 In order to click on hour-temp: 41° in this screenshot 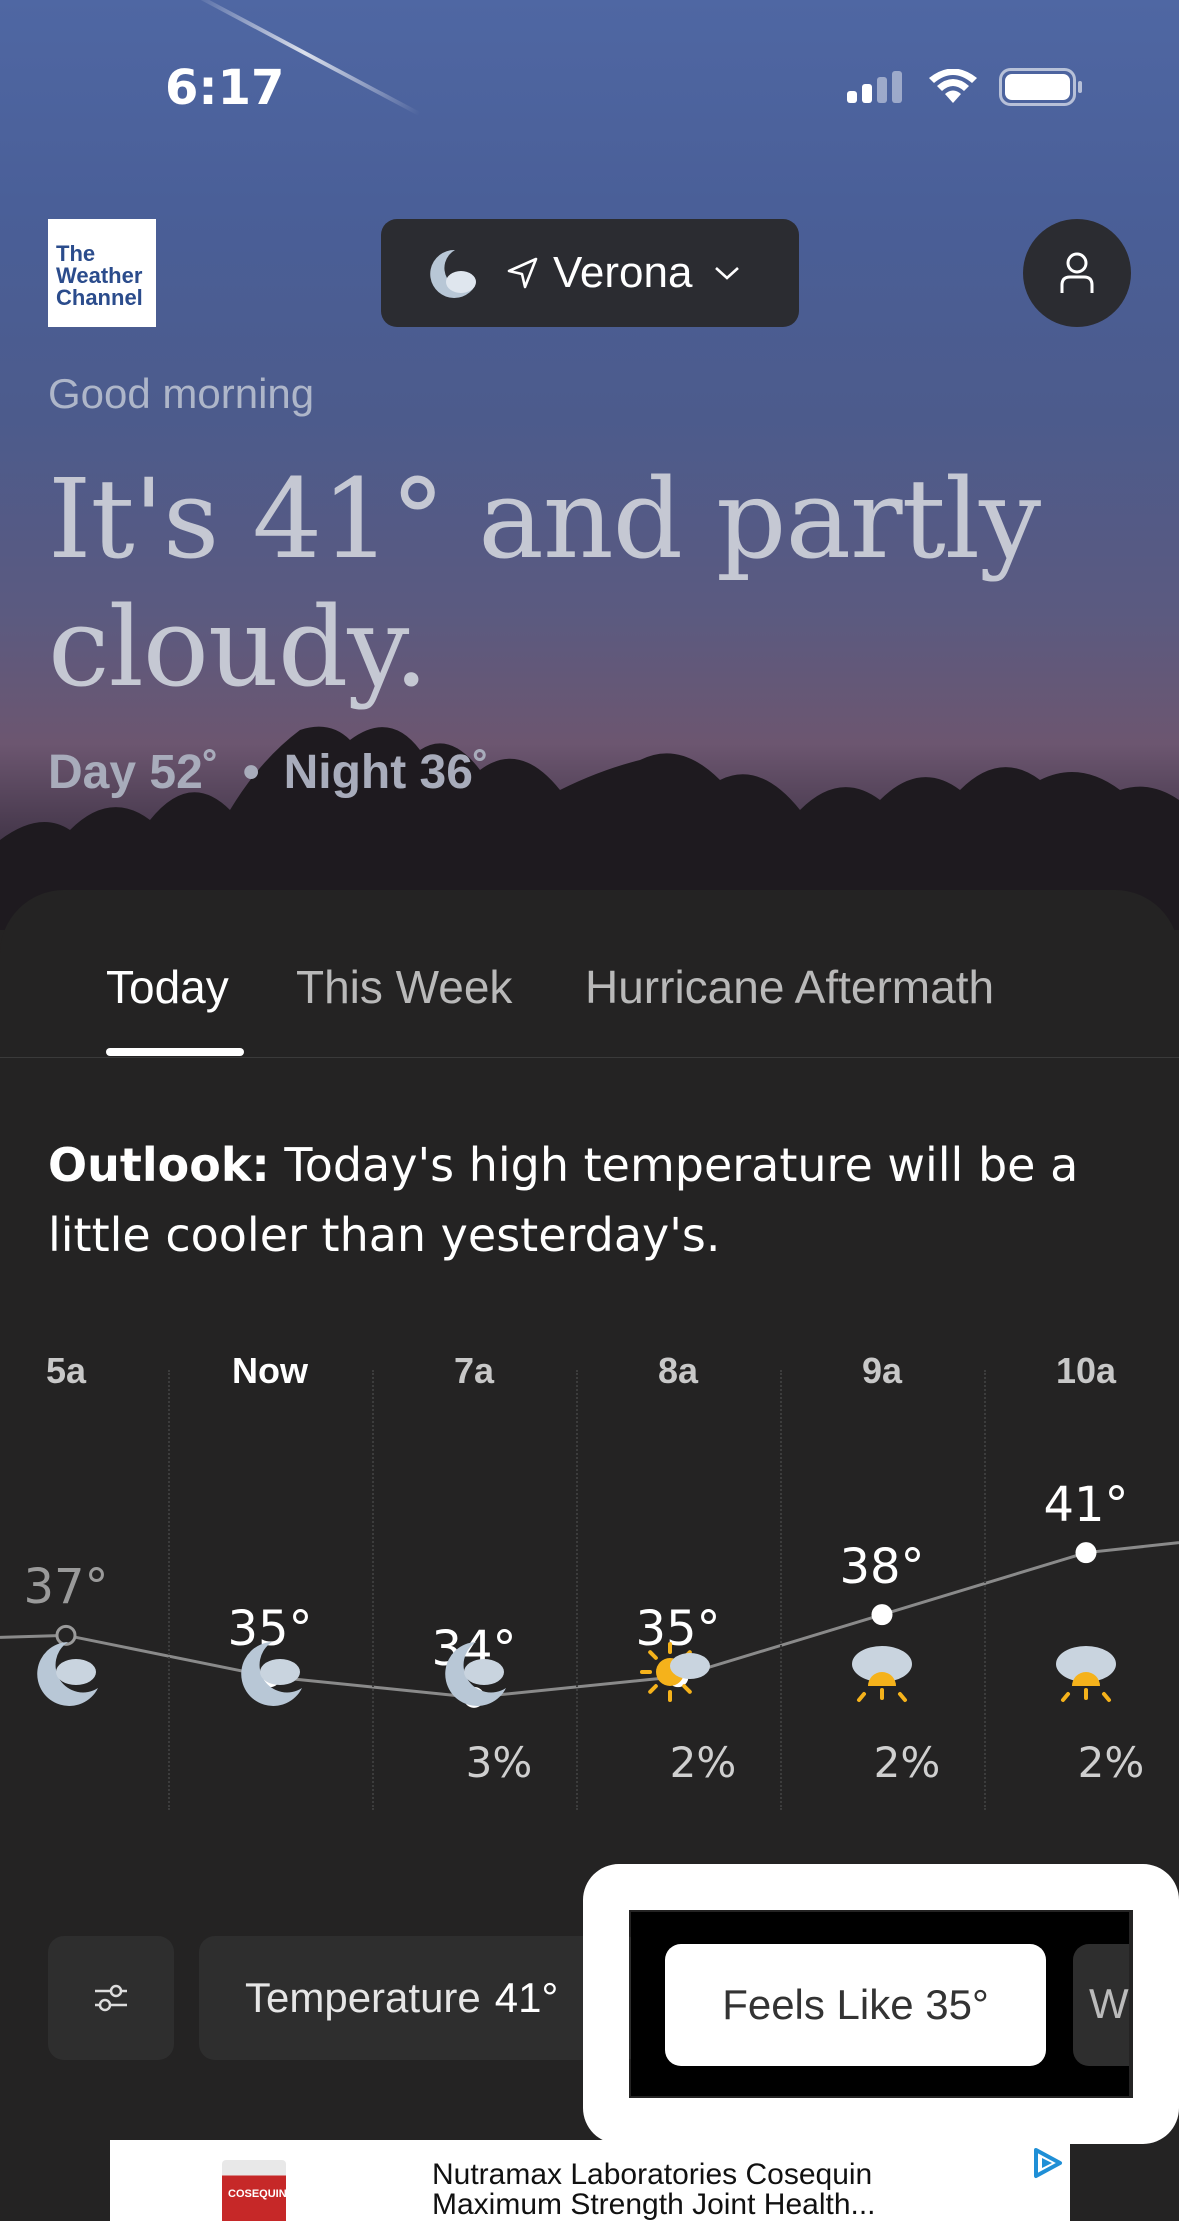, I will do `click(1086, 1504)`.